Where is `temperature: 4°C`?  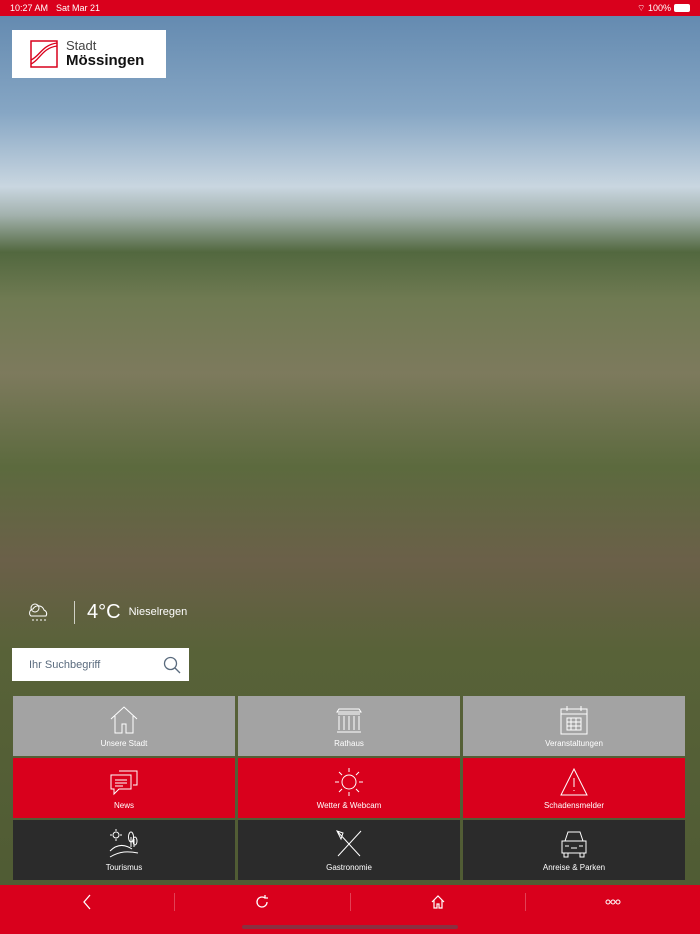 temperature: 4°C is located at coordinates (97, 612).